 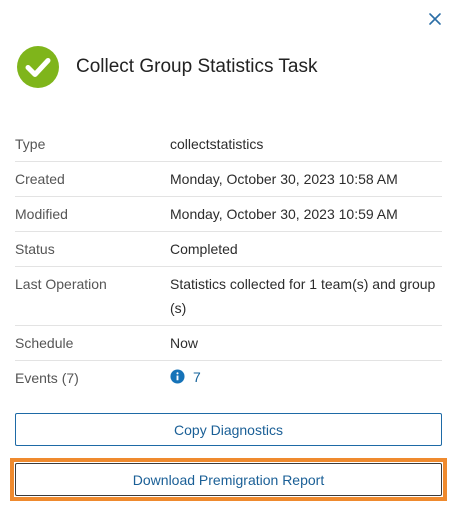 I want to click on close-icon, so click(x=435, y=19).